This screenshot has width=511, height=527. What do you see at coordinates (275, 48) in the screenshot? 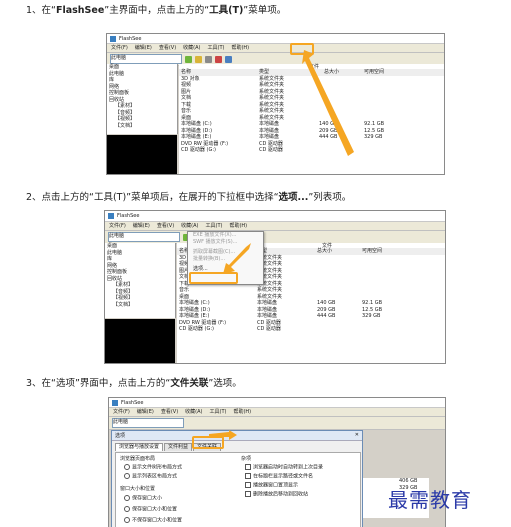
I see `menu-bar: 文件(F) 编辑(E) 查看(V) 收藏(A) 工具(T) 帮助(H)` at bounding box center [275, 48].